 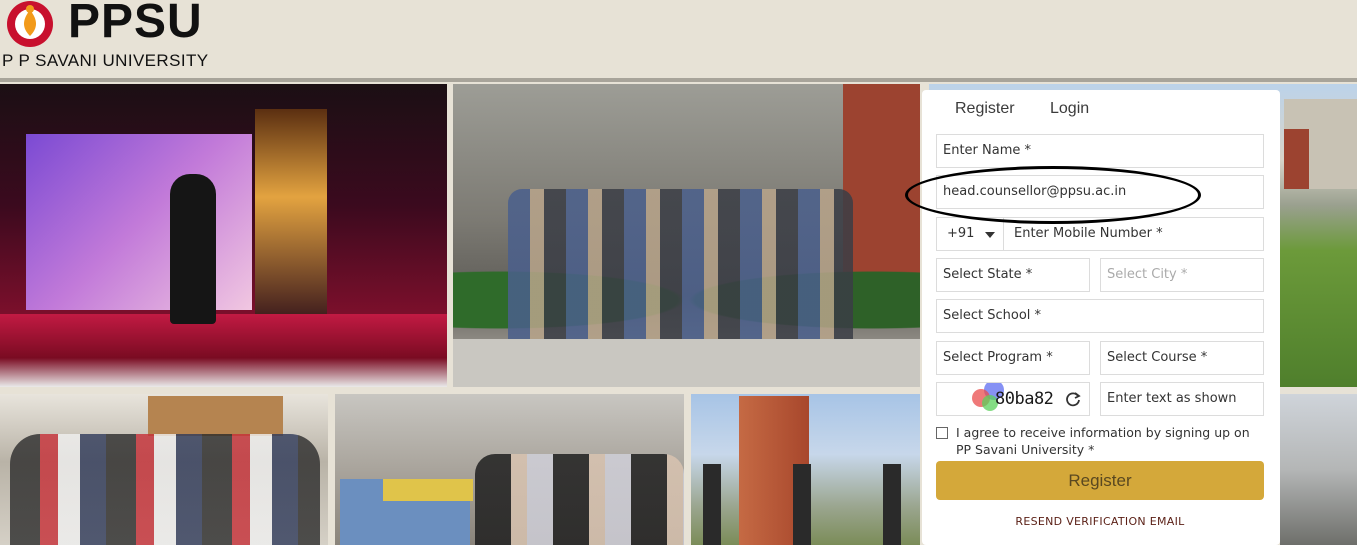 What do you see at coordinates (1101, 109) in the screenshot?
I see `form-tabs: Register Login` at bounding box center [1101, 109].